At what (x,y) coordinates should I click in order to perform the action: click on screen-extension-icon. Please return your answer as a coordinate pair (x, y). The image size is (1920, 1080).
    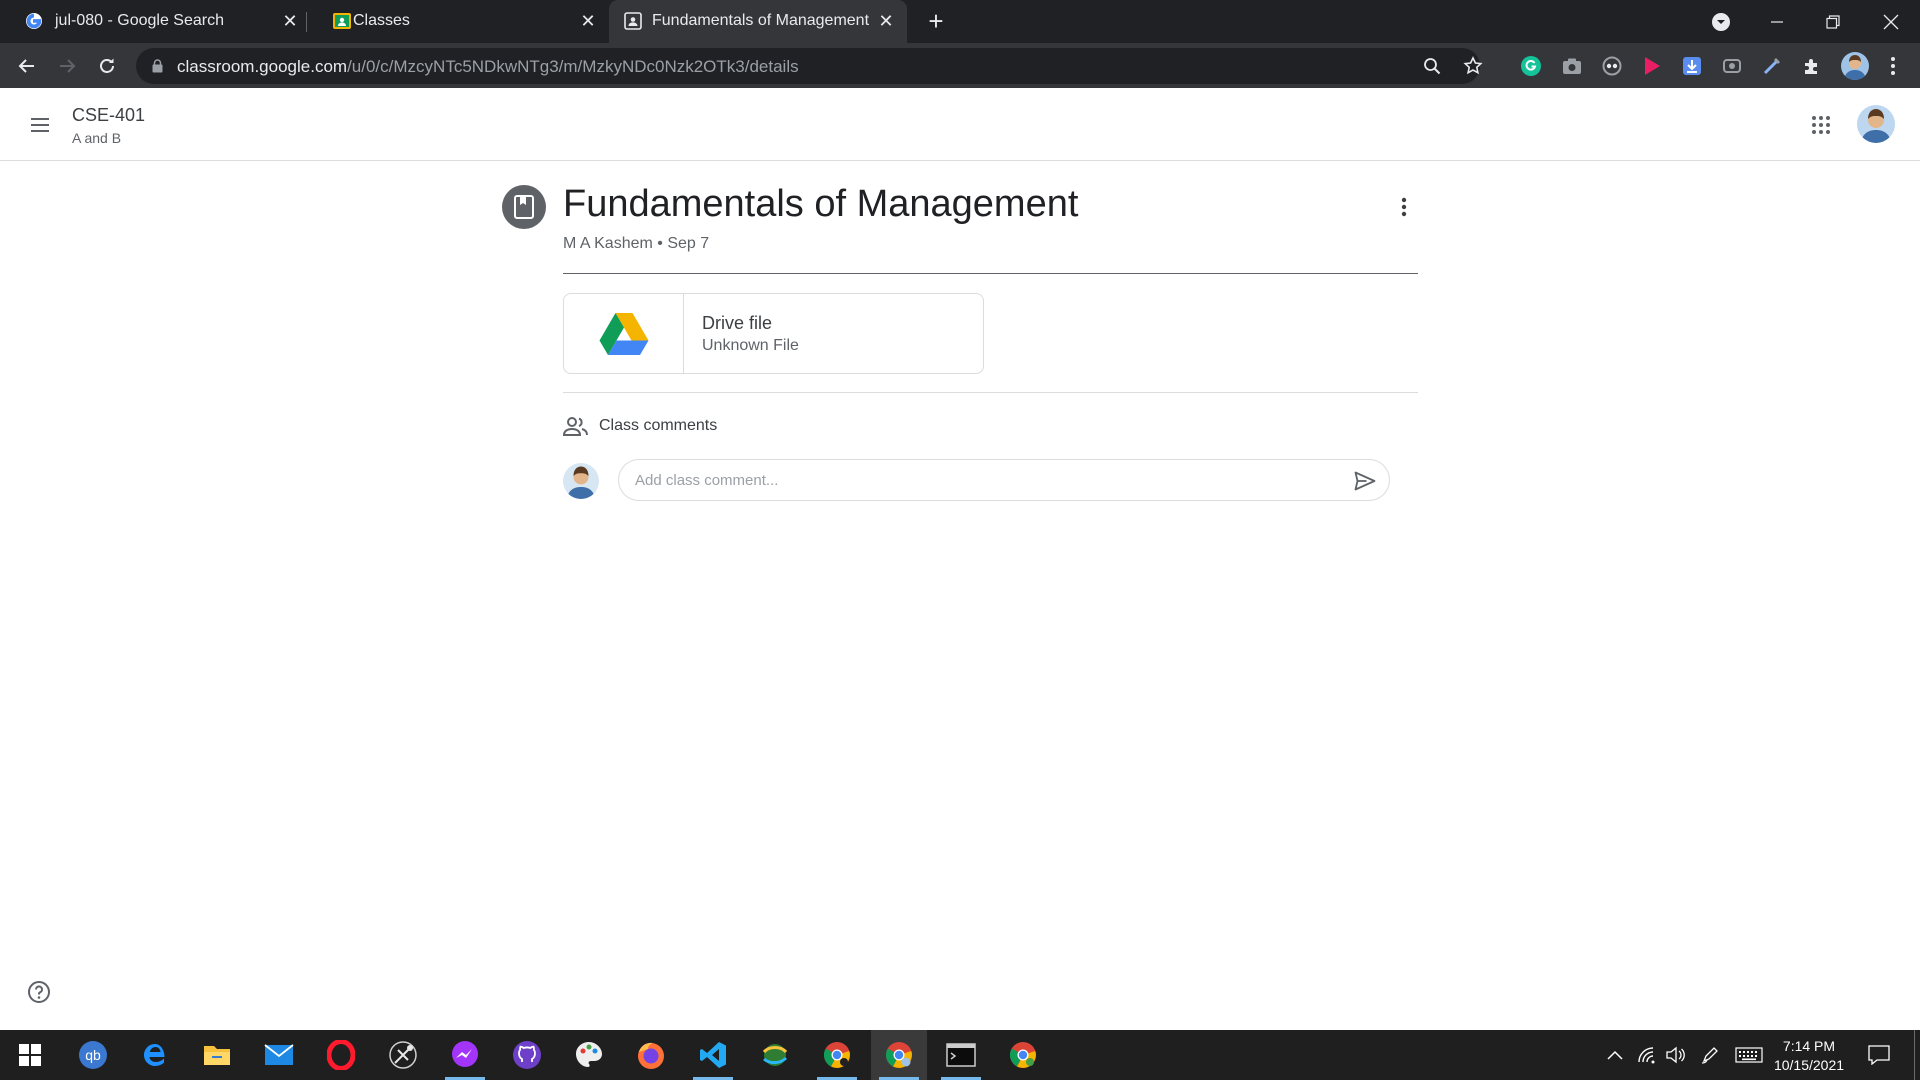
    Looking at the image, I should click on (1732, 66).